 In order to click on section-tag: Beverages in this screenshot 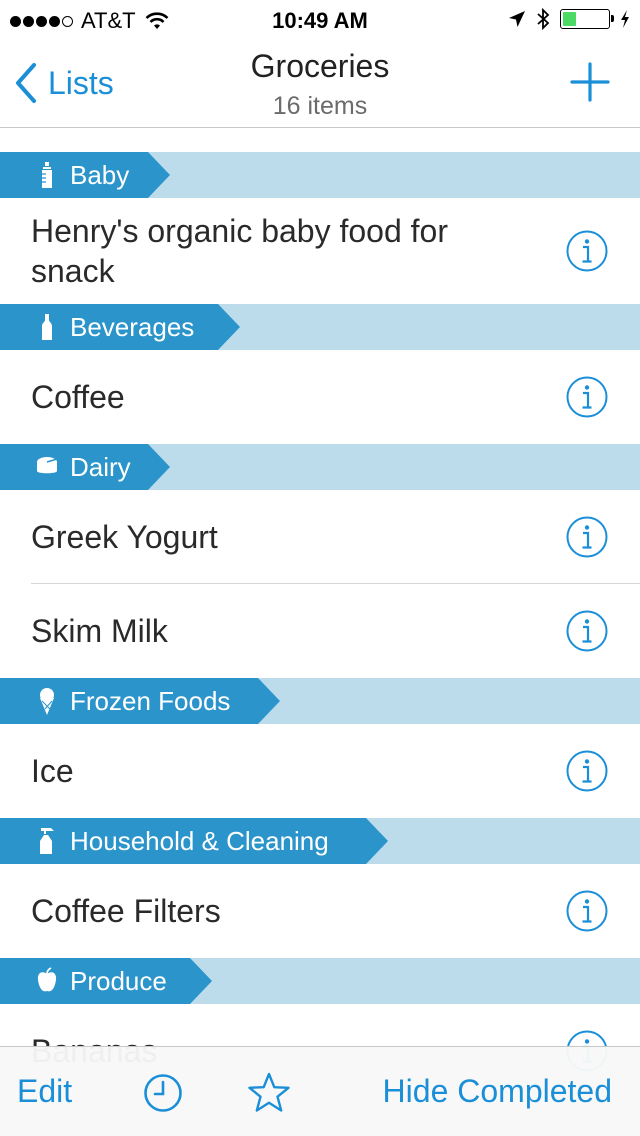, I will do `click(120, 327)`.